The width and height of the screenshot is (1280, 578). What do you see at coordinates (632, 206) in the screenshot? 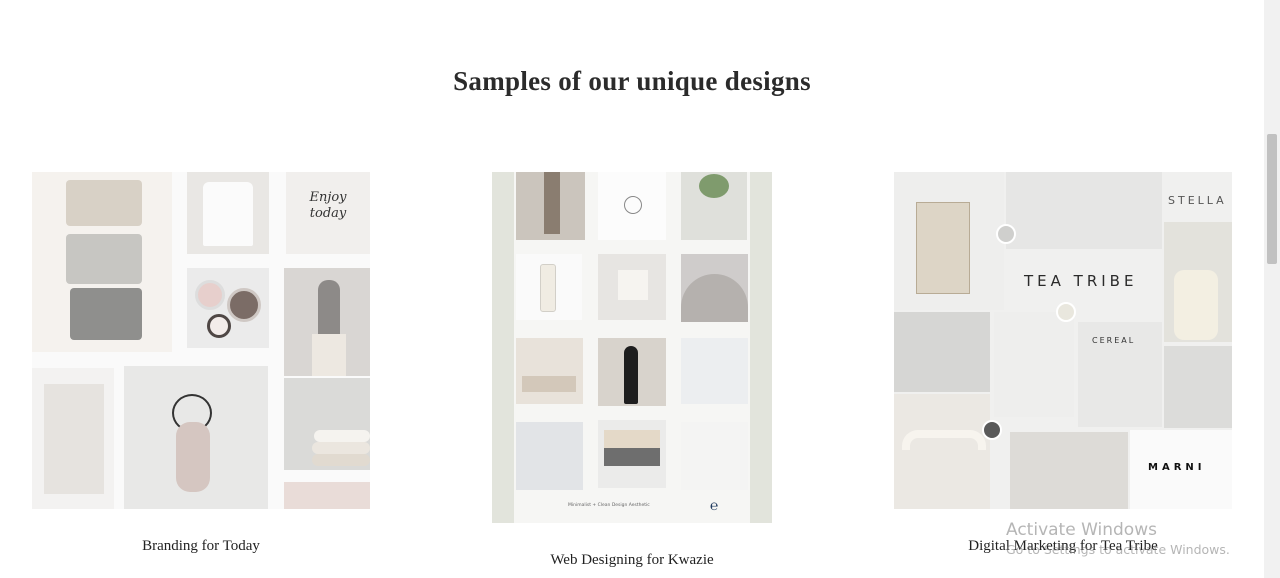
I see `sketch-photo` at bounding box center [632, 206].